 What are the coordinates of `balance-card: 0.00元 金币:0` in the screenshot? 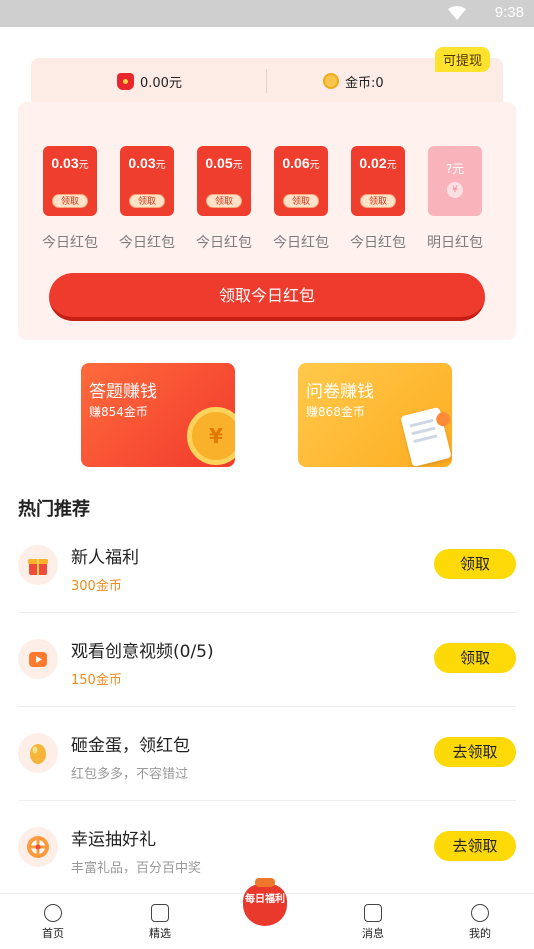 It's located at (267, 81).